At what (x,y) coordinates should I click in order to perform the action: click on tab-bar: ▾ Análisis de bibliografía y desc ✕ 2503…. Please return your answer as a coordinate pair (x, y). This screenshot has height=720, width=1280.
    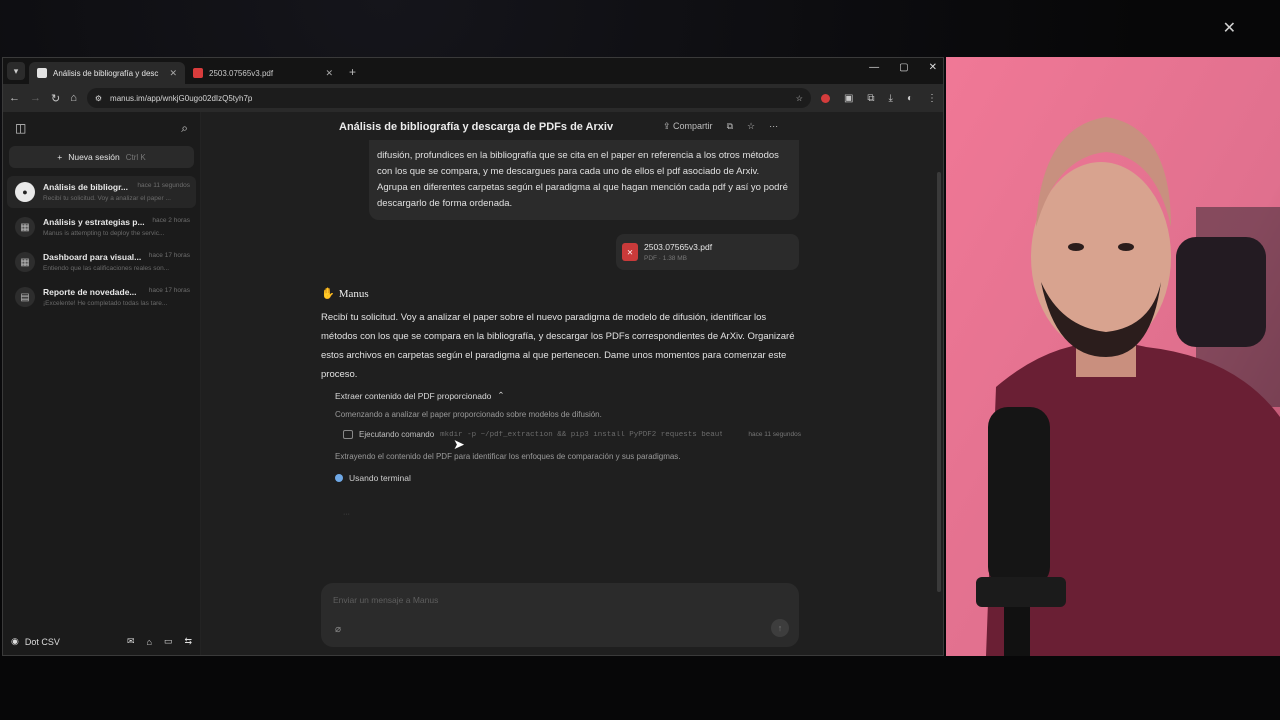
    Looking at the image, I should click on (473, 71).